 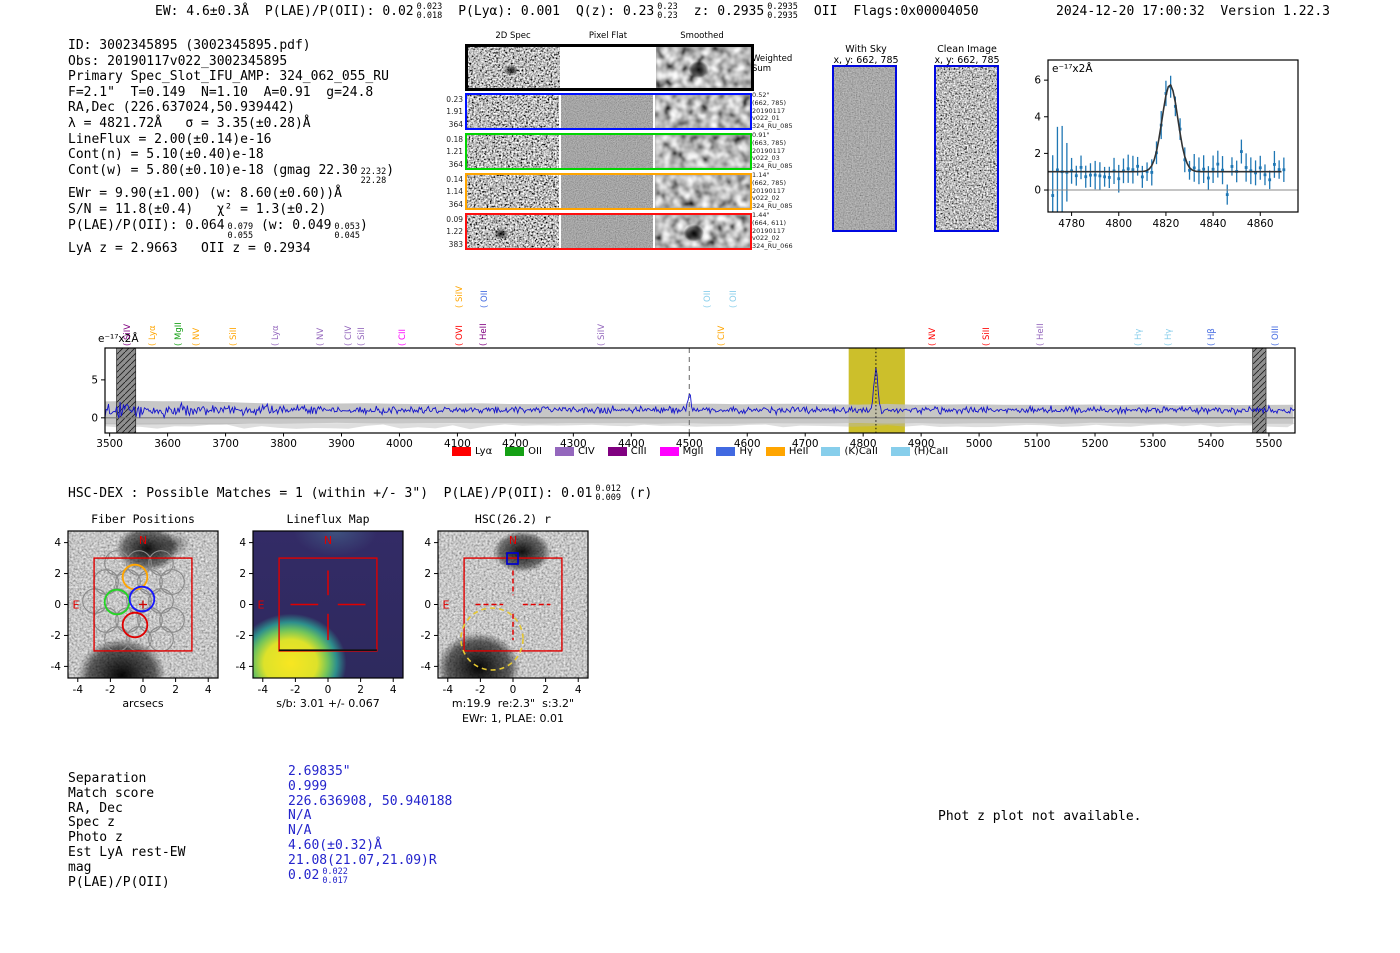 What do you see at coordinates (170, 139) in the screenshot?
I see `info-line-6: LineFlux = 2.00(±0.14)e-16` at bounding box center [170, 139].